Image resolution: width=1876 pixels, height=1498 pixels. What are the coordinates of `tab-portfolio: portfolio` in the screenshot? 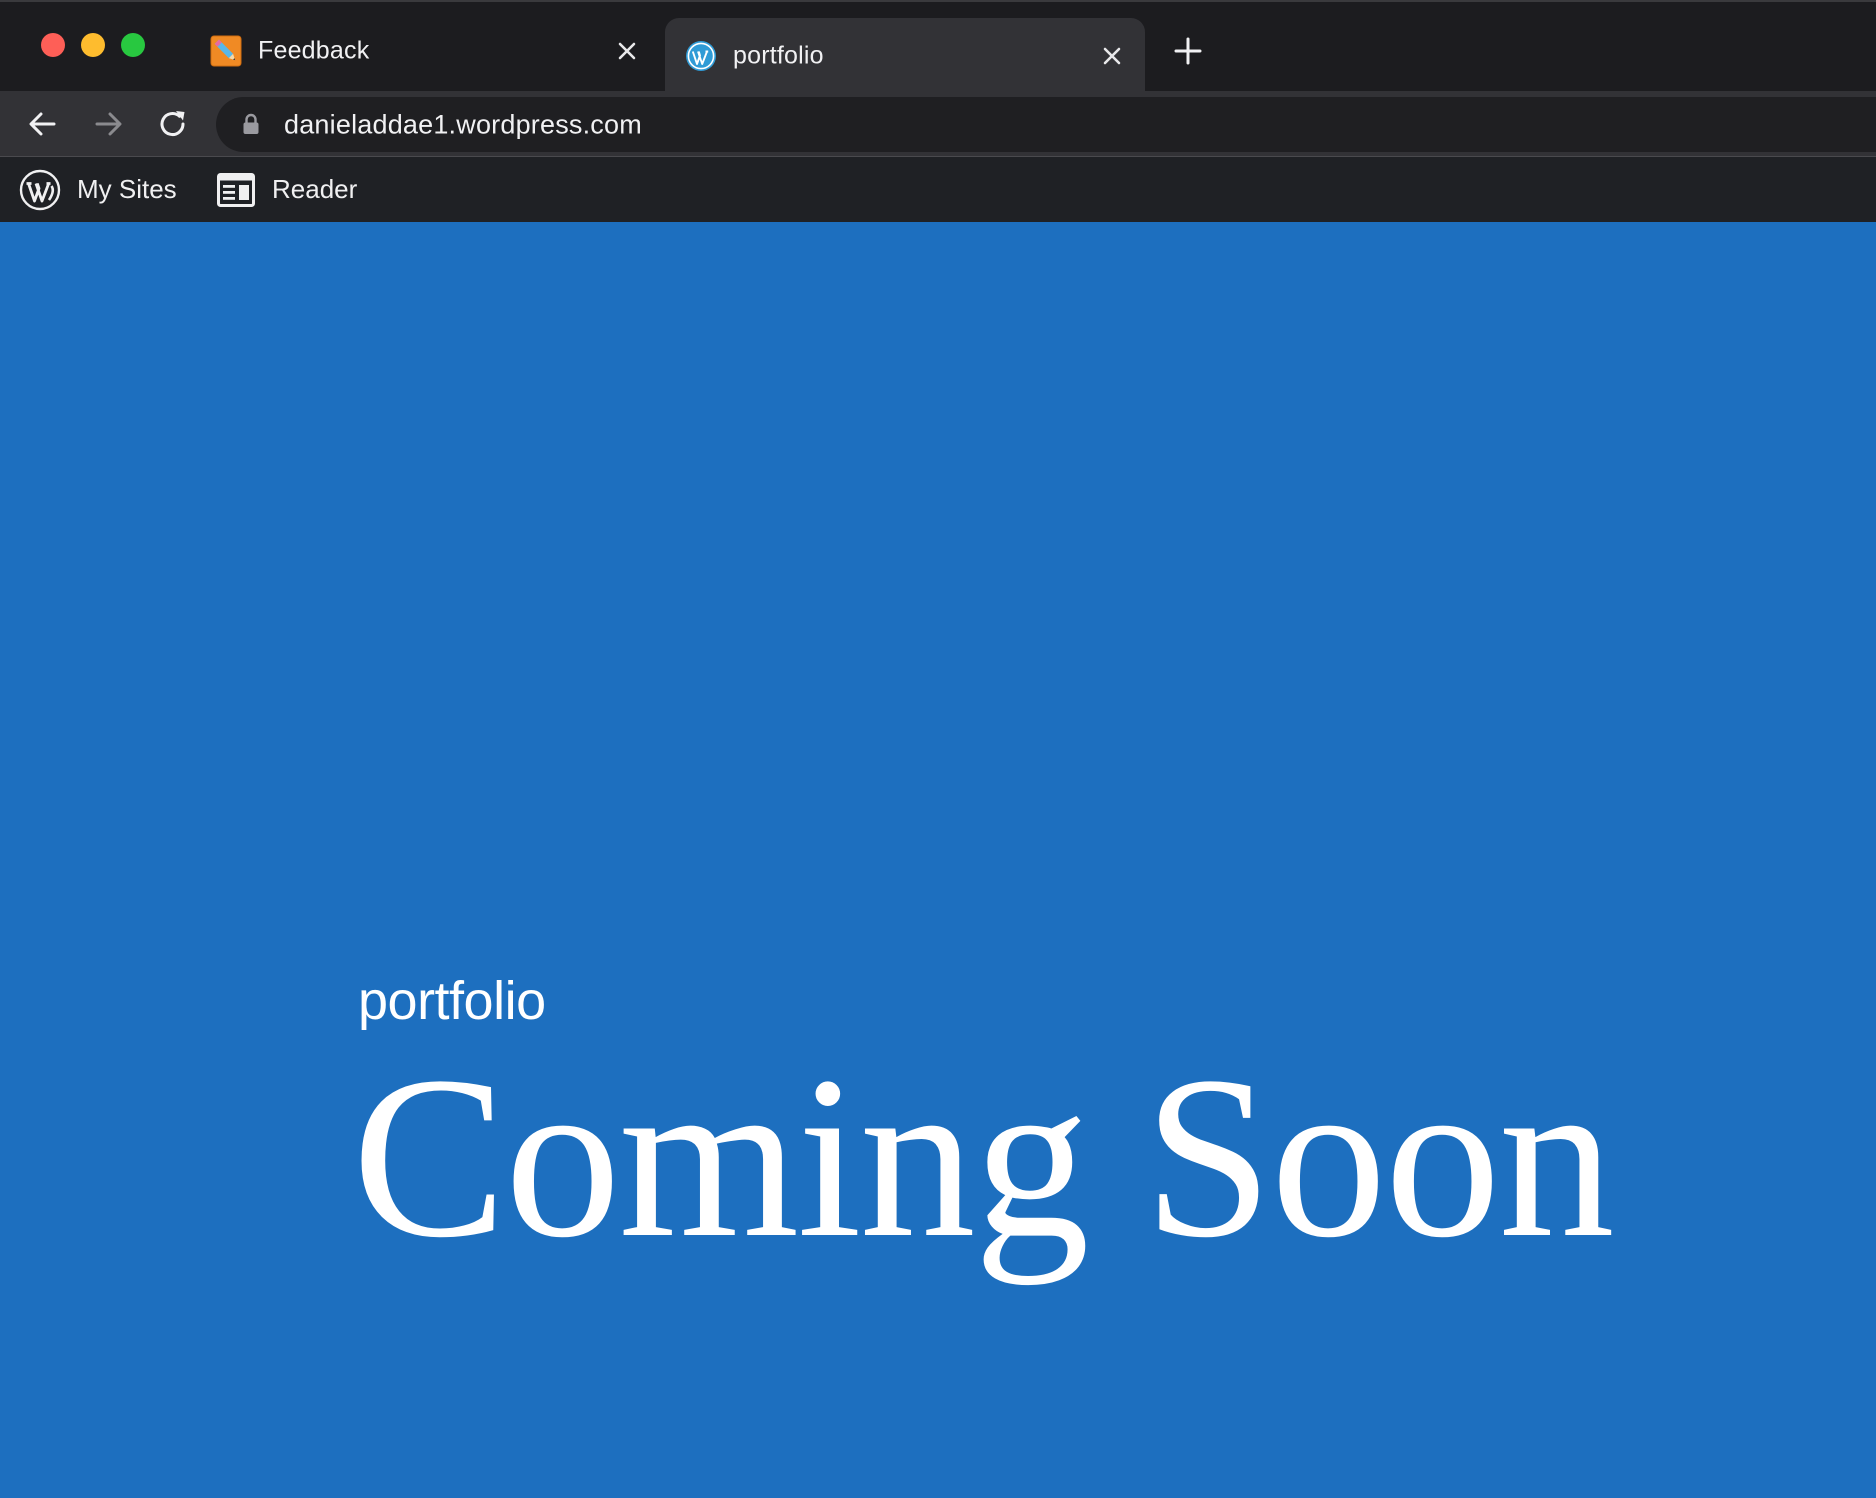 It's located at (905, 55).